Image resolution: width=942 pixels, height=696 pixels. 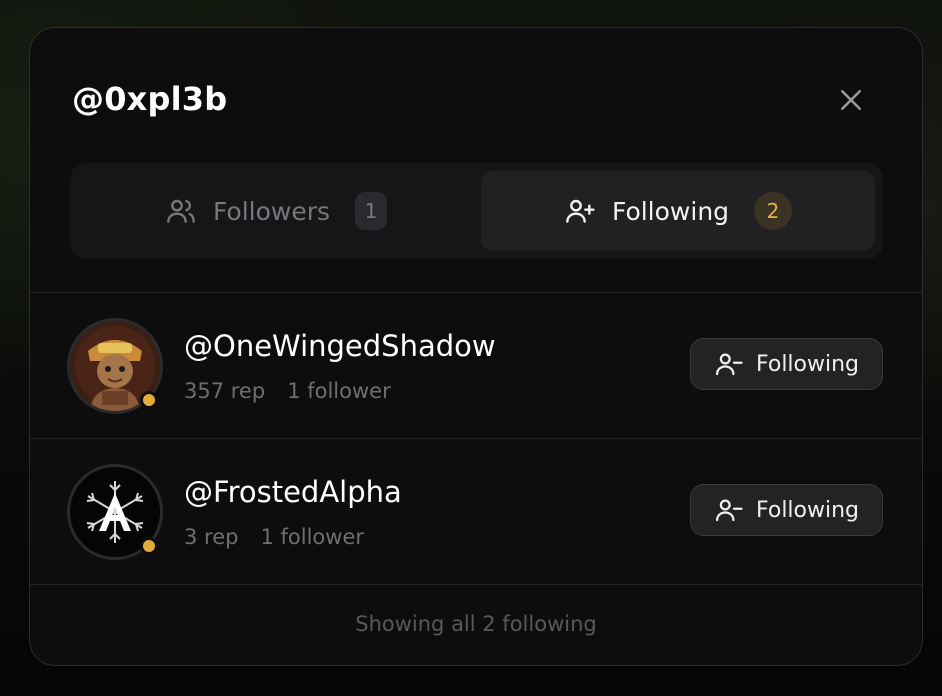 I want to click on tab-following: Following 2, so click(x=678, y=211).